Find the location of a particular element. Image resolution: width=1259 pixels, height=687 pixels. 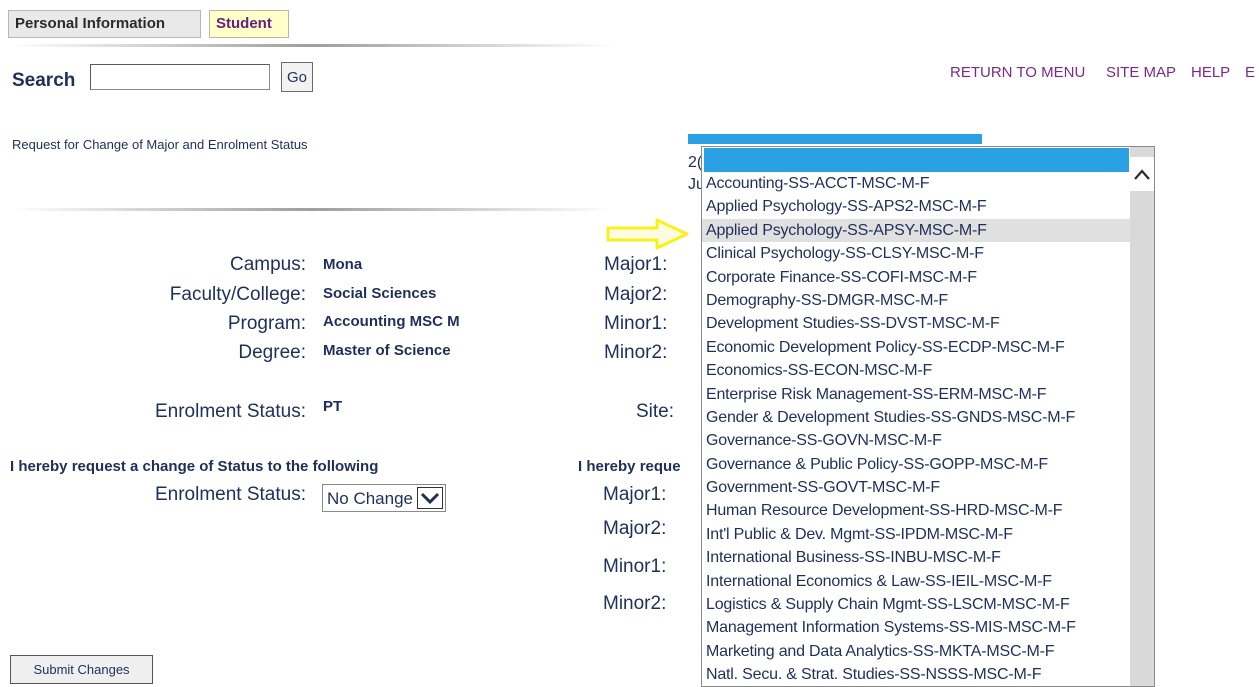

dropdown-option: Int'l Public & Dev. Mgmt-SS-IPDM-MSC-M-F is located at coordinates (916, 534).